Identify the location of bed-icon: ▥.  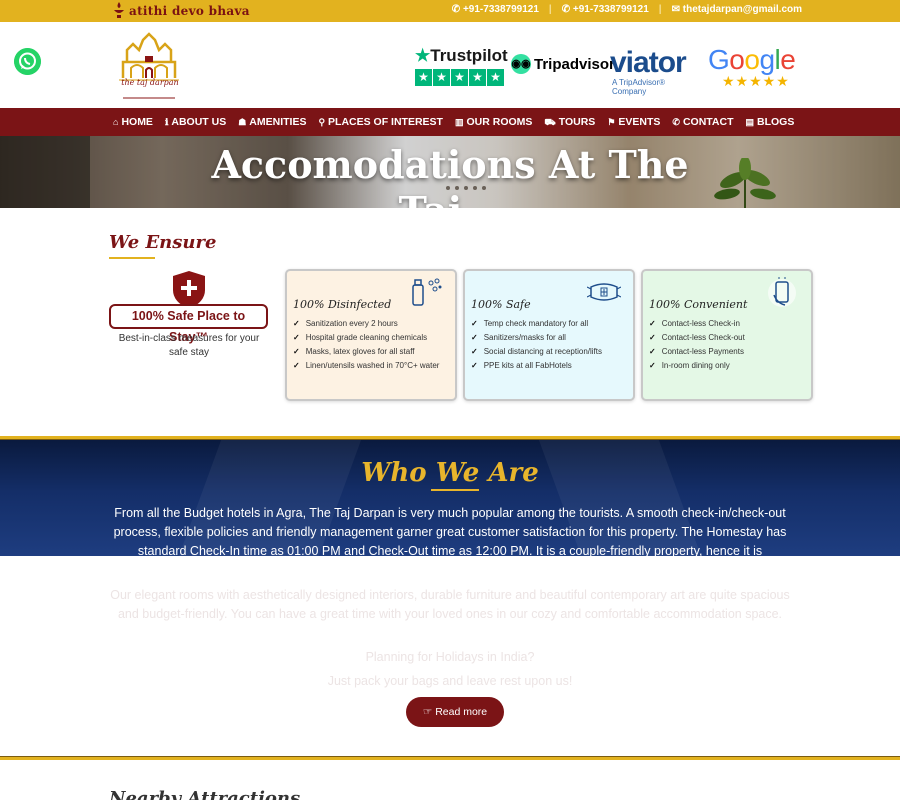
(459, 122).